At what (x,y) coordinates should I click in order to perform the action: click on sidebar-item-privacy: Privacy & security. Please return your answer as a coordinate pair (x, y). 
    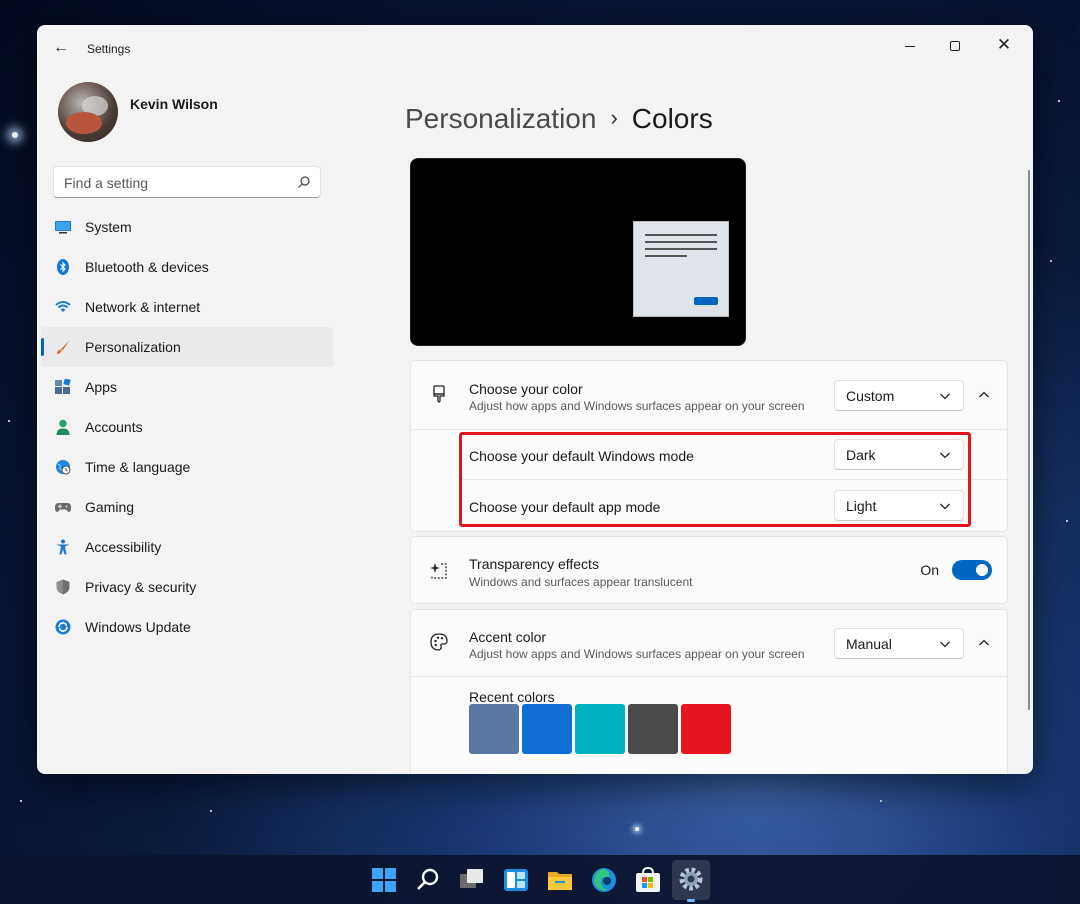
    Looking at the image, I should click on (187, 587).